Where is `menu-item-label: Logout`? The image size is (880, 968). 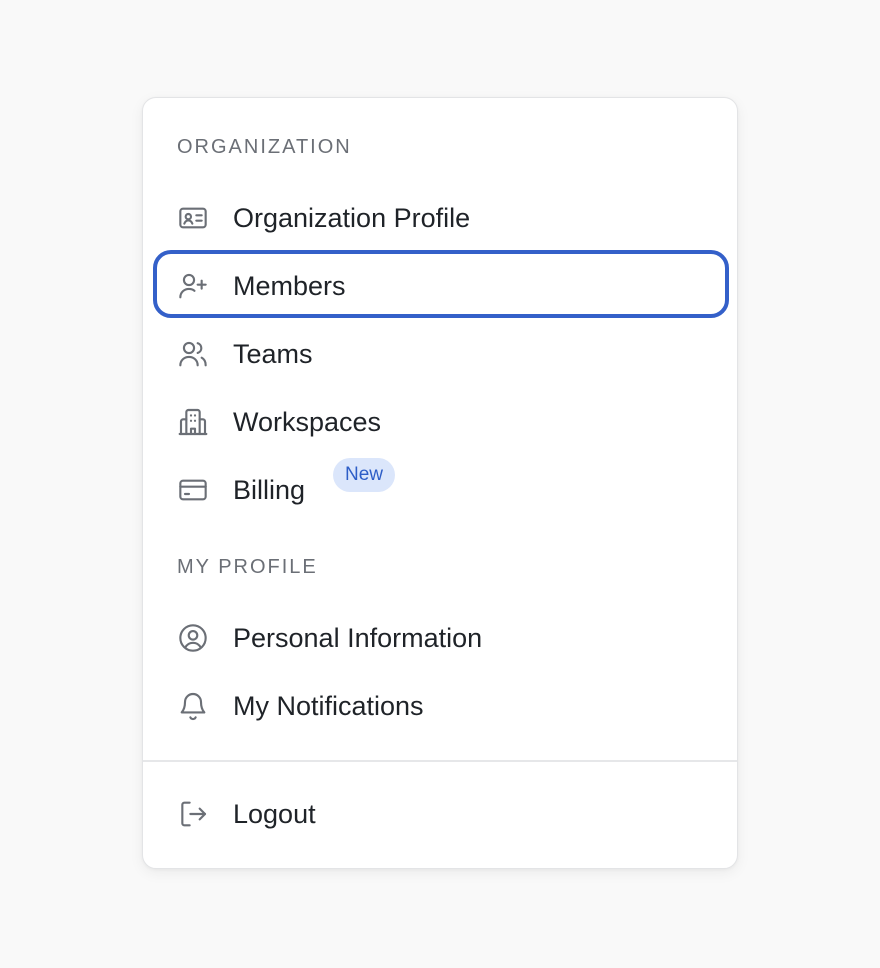
menu-item-label: Logout is located at coordinates (274, 814).